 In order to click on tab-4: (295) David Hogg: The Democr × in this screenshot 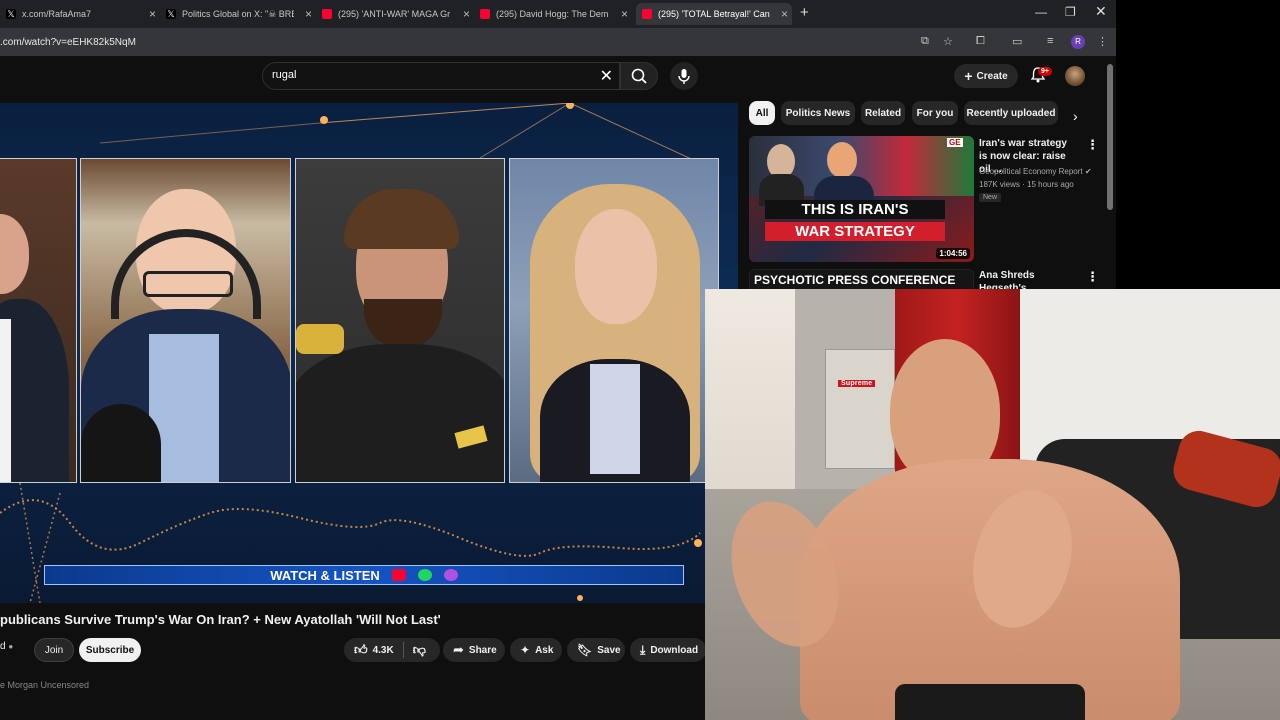, I will do `click(556, 14)`.